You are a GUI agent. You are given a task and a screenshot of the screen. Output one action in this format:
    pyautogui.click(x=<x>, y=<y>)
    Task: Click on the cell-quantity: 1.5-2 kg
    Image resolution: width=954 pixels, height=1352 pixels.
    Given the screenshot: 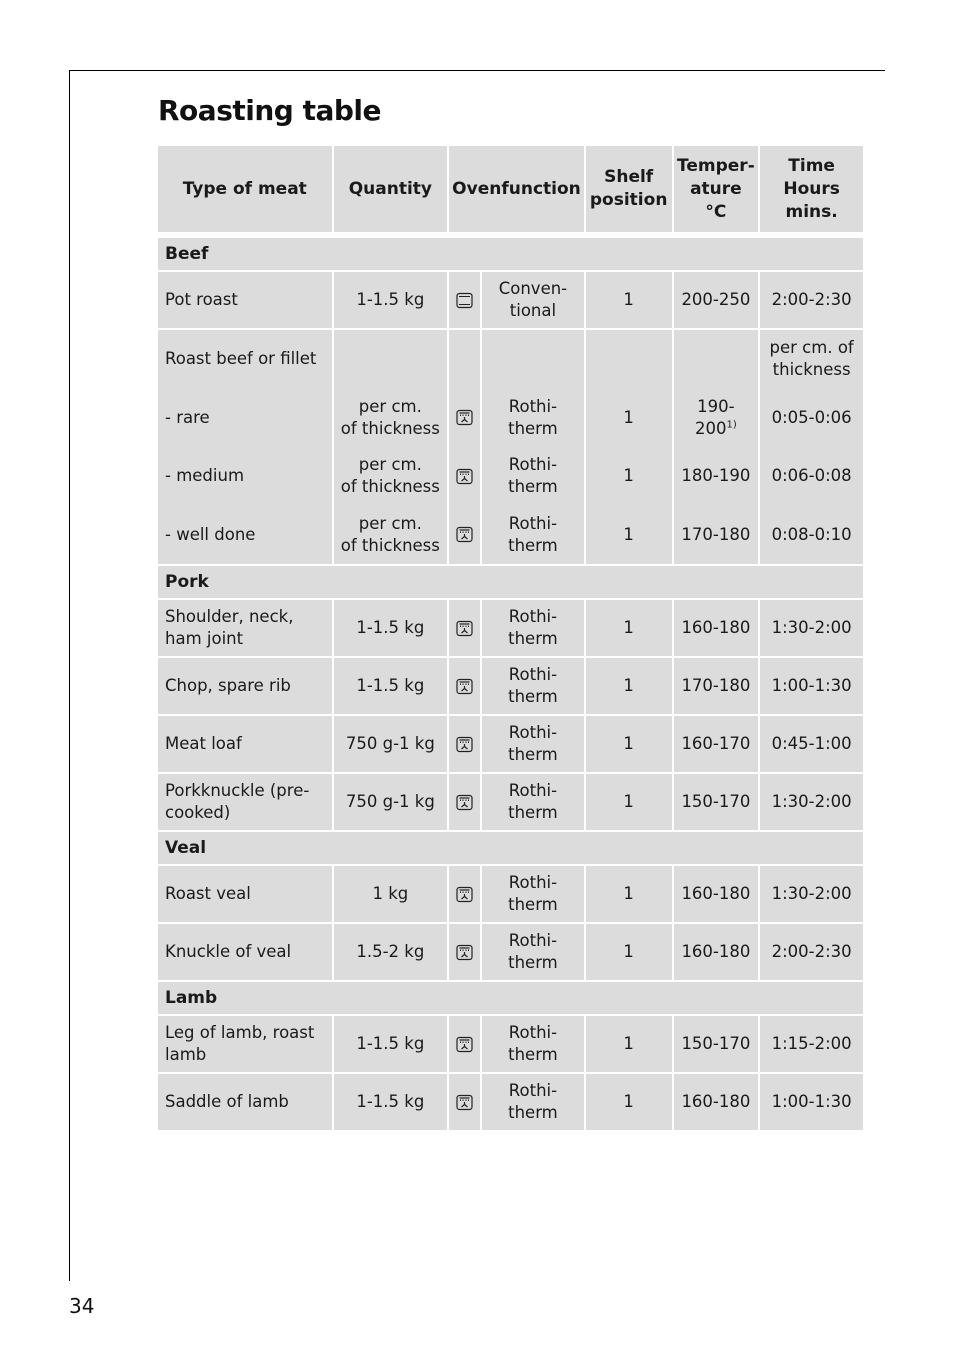 What is the action you would take?
    pyautogui.click(x=390, y=952)
    